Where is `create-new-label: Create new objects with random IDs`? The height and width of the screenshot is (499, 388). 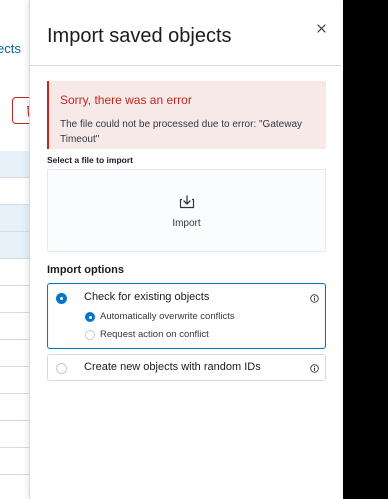 create-new-label: Create new objects with random IDs is located at coordinates (172, 367).